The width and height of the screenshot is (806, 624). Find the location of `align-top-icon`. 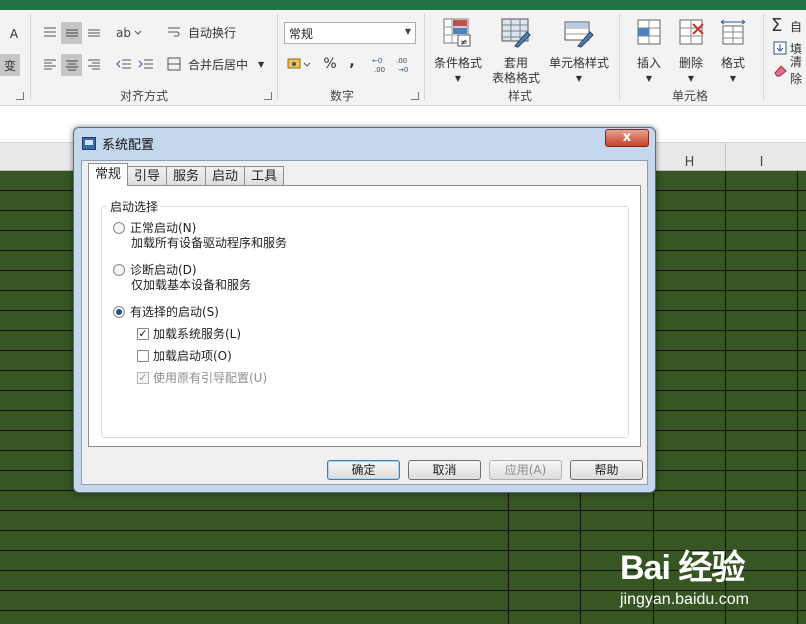

align-top-icon is located at coordinates (50, 32).